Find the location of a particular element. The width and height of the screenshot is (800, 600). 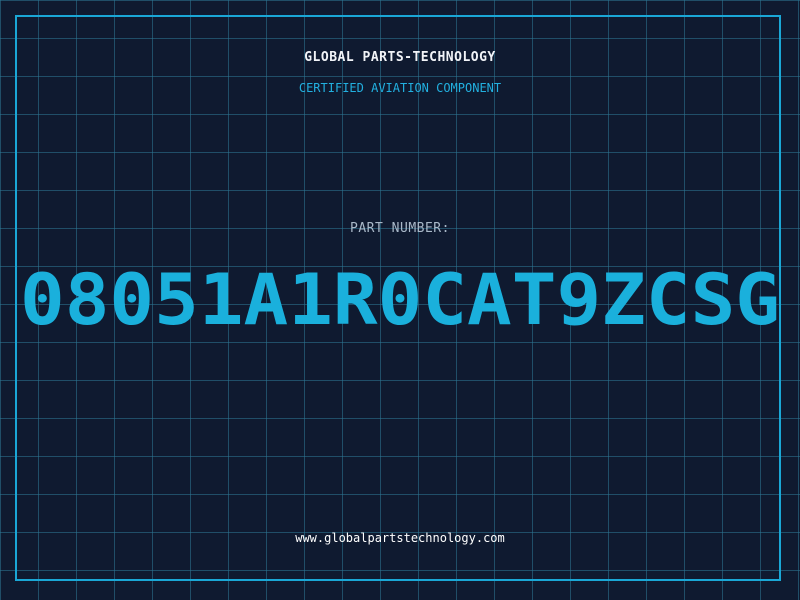

company-name: GLOBAL PARTS-TECHNOLOGY is located at coordinates (400, 57).